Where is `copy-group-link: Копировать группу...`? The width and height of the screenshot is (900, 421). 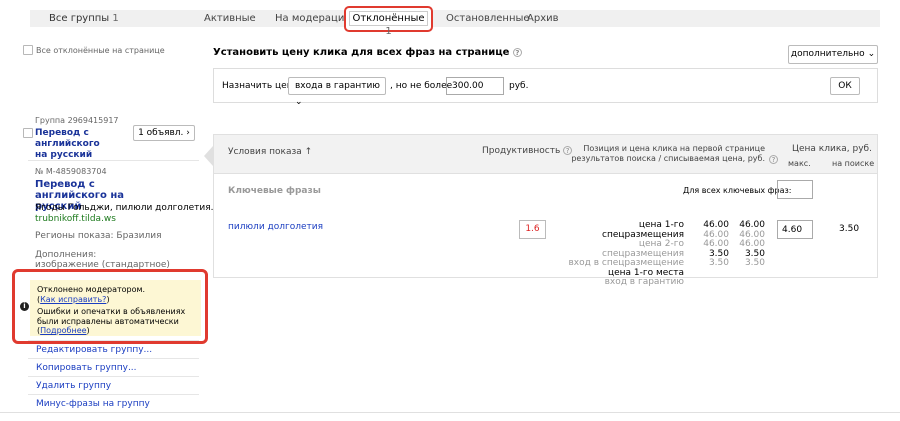
copy-group-link: Копировать группу... is located at coordinates (113, 367).